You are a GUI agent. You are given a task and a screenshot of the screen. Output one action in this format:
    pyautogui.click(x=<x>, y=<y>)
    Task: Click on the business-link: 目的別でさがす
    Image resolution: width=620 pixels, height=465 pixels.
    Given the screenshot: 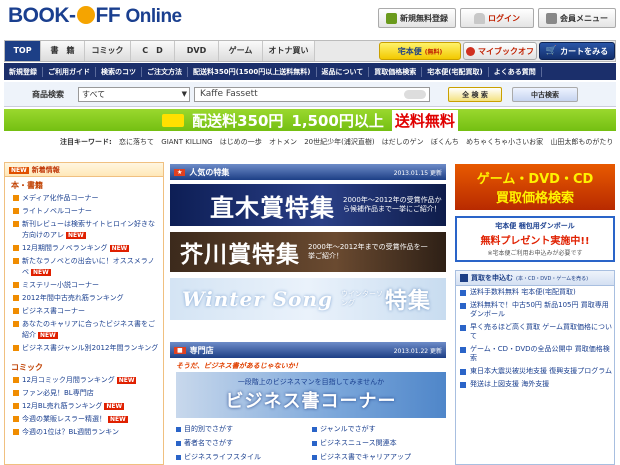 What is the action you would take?
    pyautogui.click(x=204, y=429)
    